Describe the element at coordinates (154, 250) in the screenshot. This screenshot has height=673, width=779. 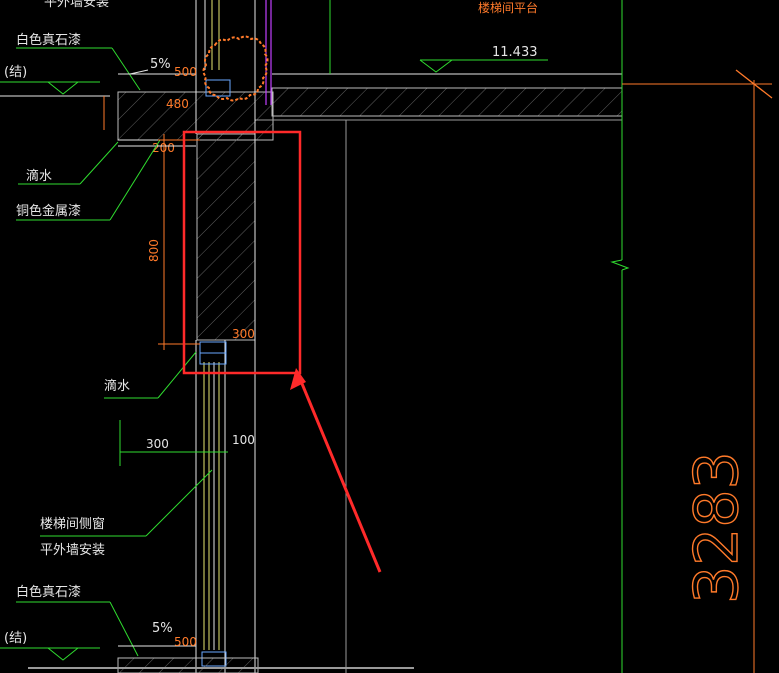
I see `dim-800-label: 800` at that location.